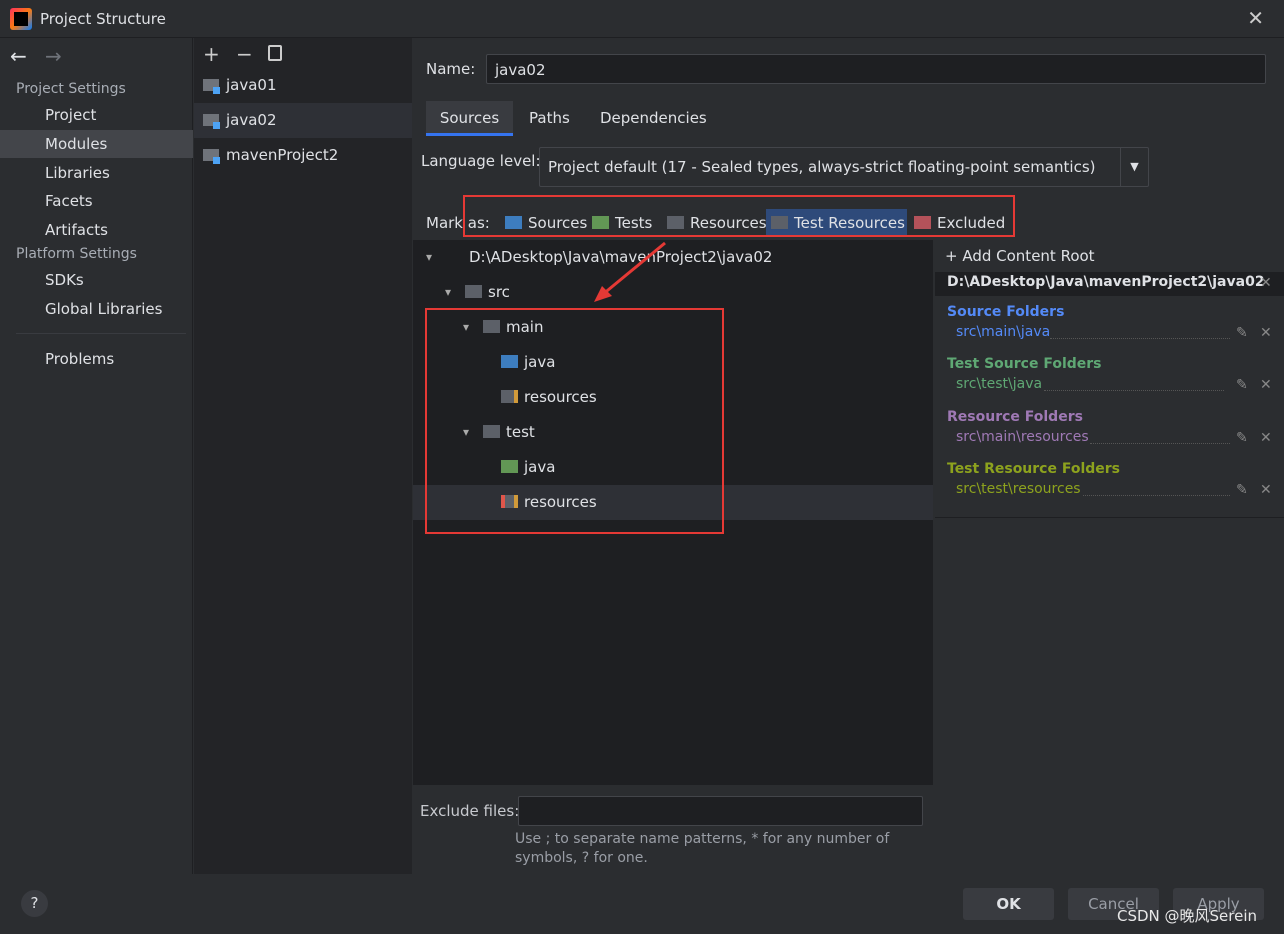  I want to click on section-platform-settings: Platform Settings, so click(76, 254).